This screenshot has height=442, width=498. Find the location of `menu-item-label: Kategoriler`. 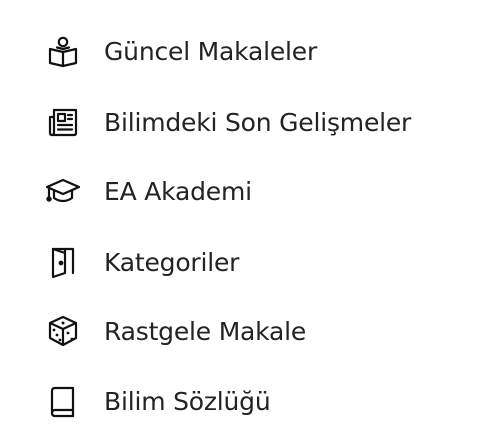

menu-item-label: Kategoriler is located at coordinates (172, 262).